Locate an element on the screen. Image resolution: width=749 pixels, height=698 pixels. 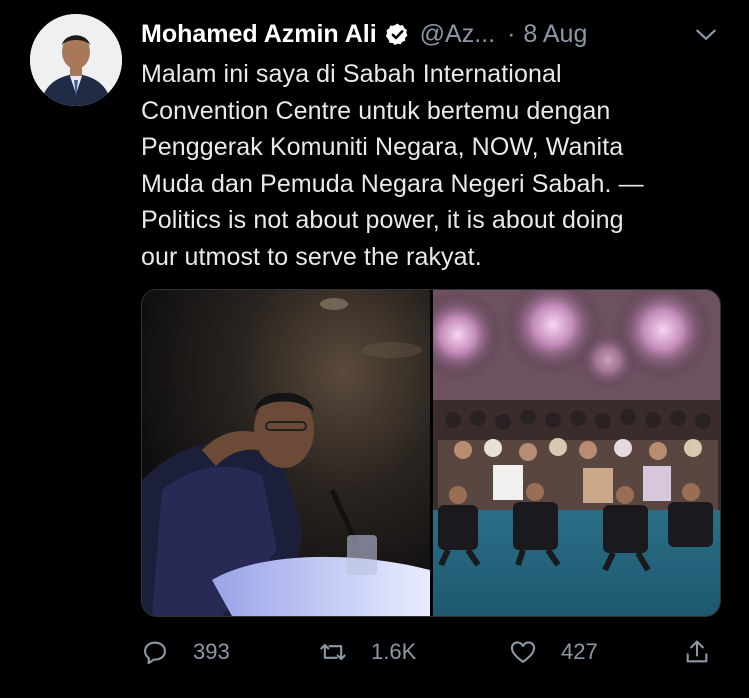
heart-icon is located at coordinates (523, 652).